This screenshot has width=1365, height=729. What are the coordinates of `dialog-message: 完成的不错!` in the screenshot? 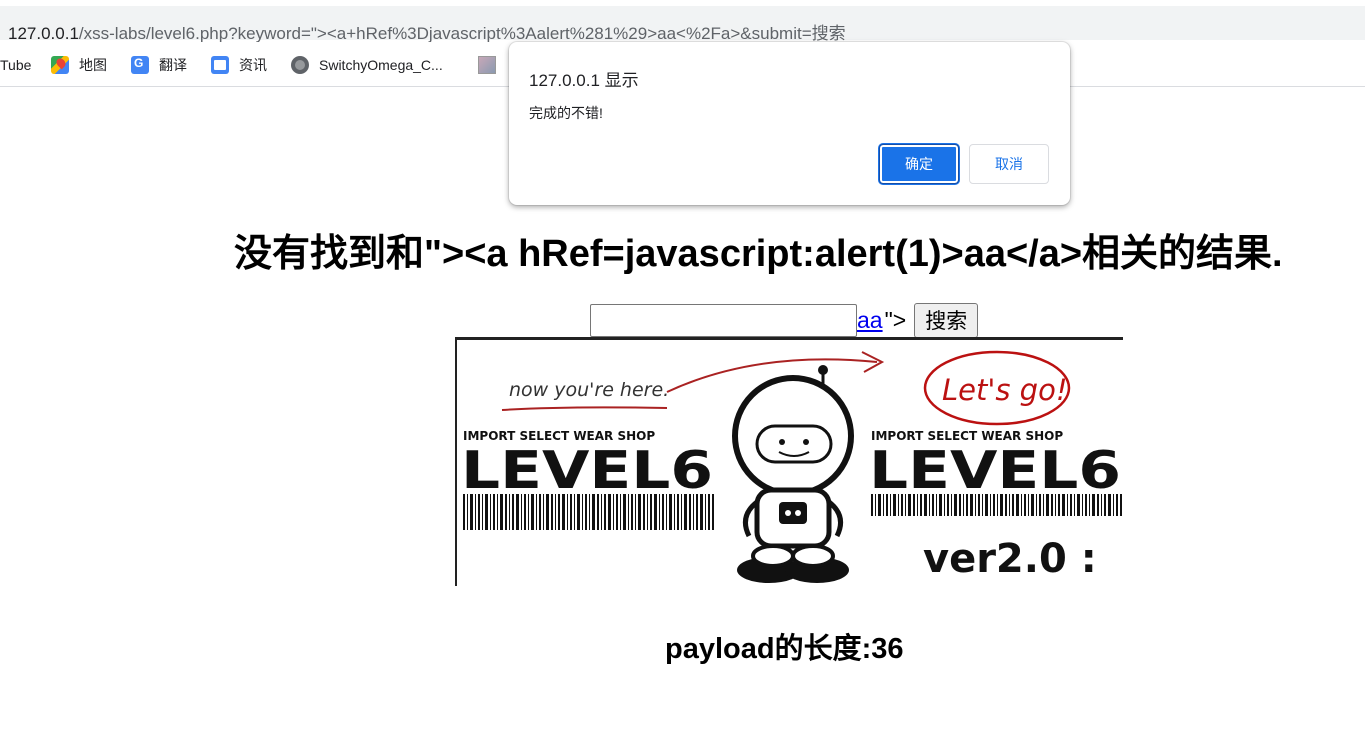 It's located at (566, 113).